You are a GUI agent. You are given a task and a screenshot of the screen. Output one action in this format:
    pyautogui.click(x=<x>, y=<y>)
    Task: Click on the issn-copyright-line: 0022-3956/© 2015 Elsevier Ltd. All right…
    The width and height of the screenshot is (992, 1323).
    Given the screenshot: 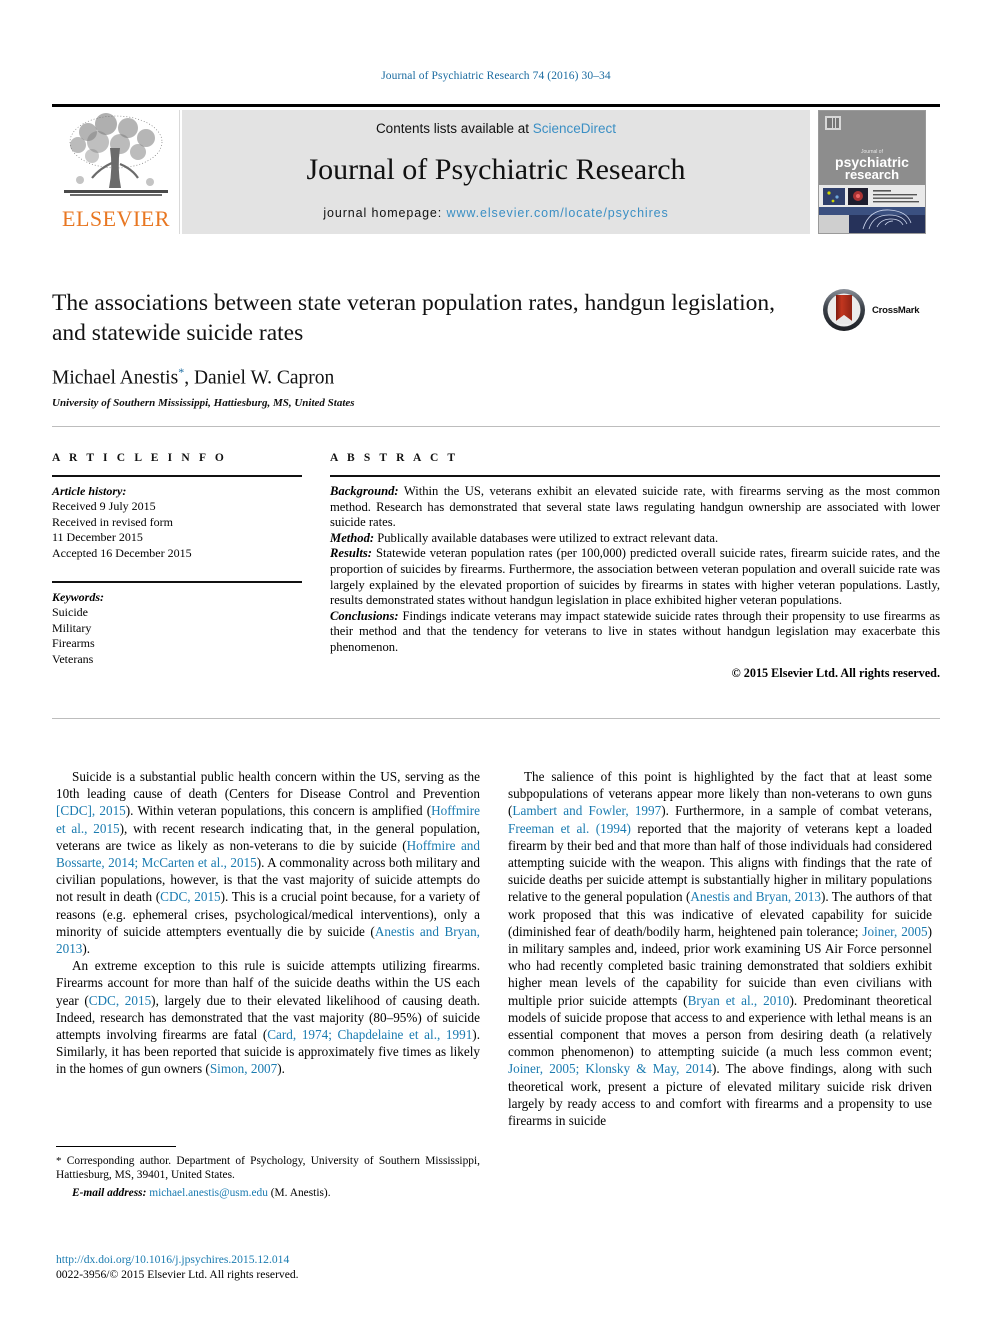 What is the action you would take?
    pyautogui.click(x=177, y=1274)
    